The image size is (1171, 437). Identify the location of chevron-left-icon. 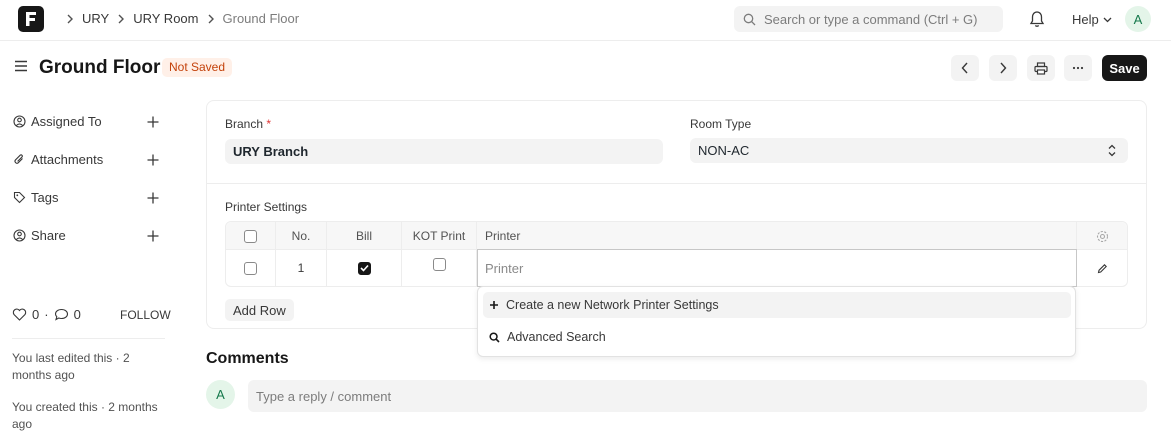
(965, 68).